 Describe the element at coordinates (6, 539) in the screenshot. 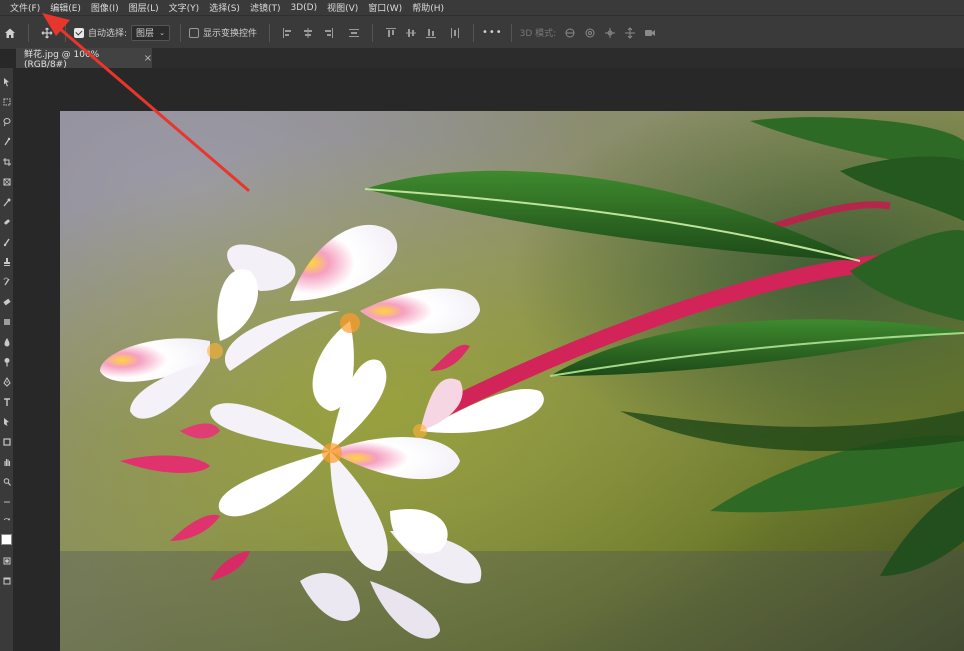

I see `foreground-color-swatch` at that location.